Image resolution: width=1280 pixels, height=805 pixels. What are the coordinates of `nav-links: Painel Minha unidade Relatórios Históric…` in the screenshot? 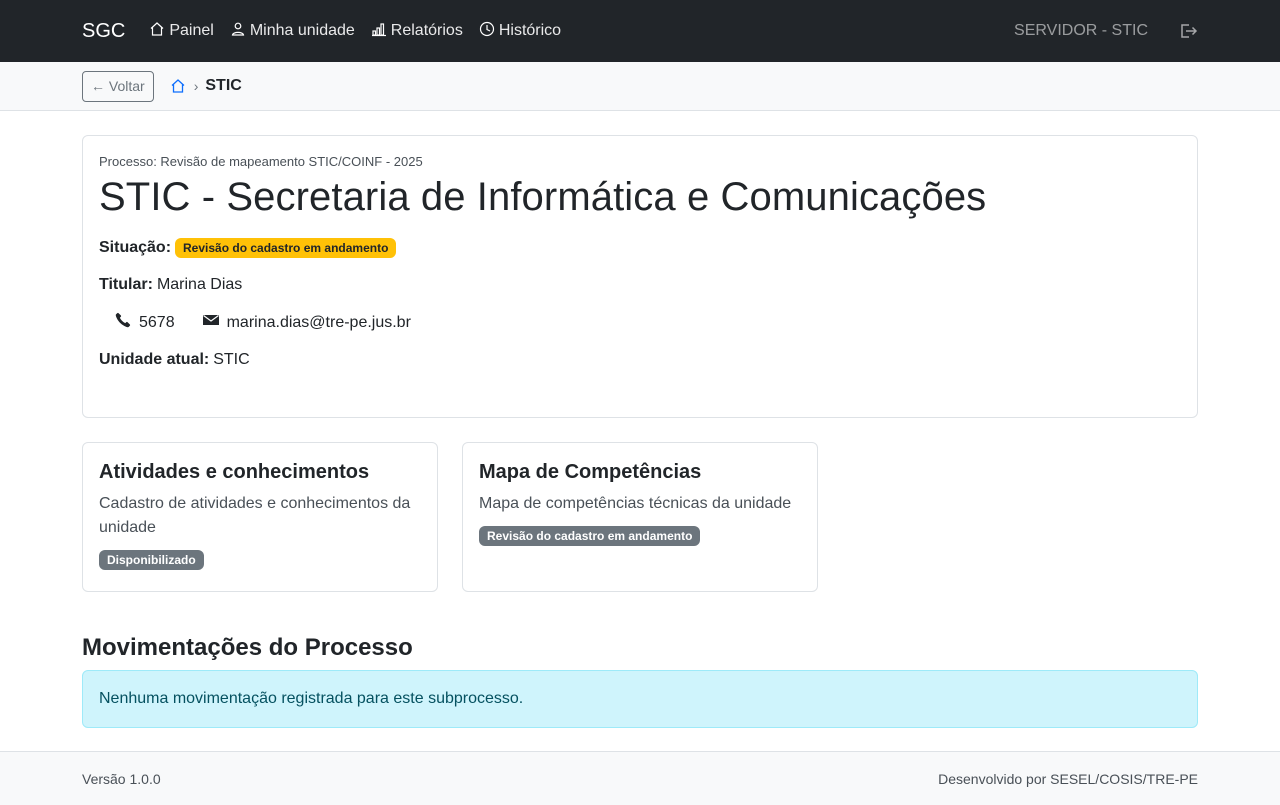 It's located at (355, 31).